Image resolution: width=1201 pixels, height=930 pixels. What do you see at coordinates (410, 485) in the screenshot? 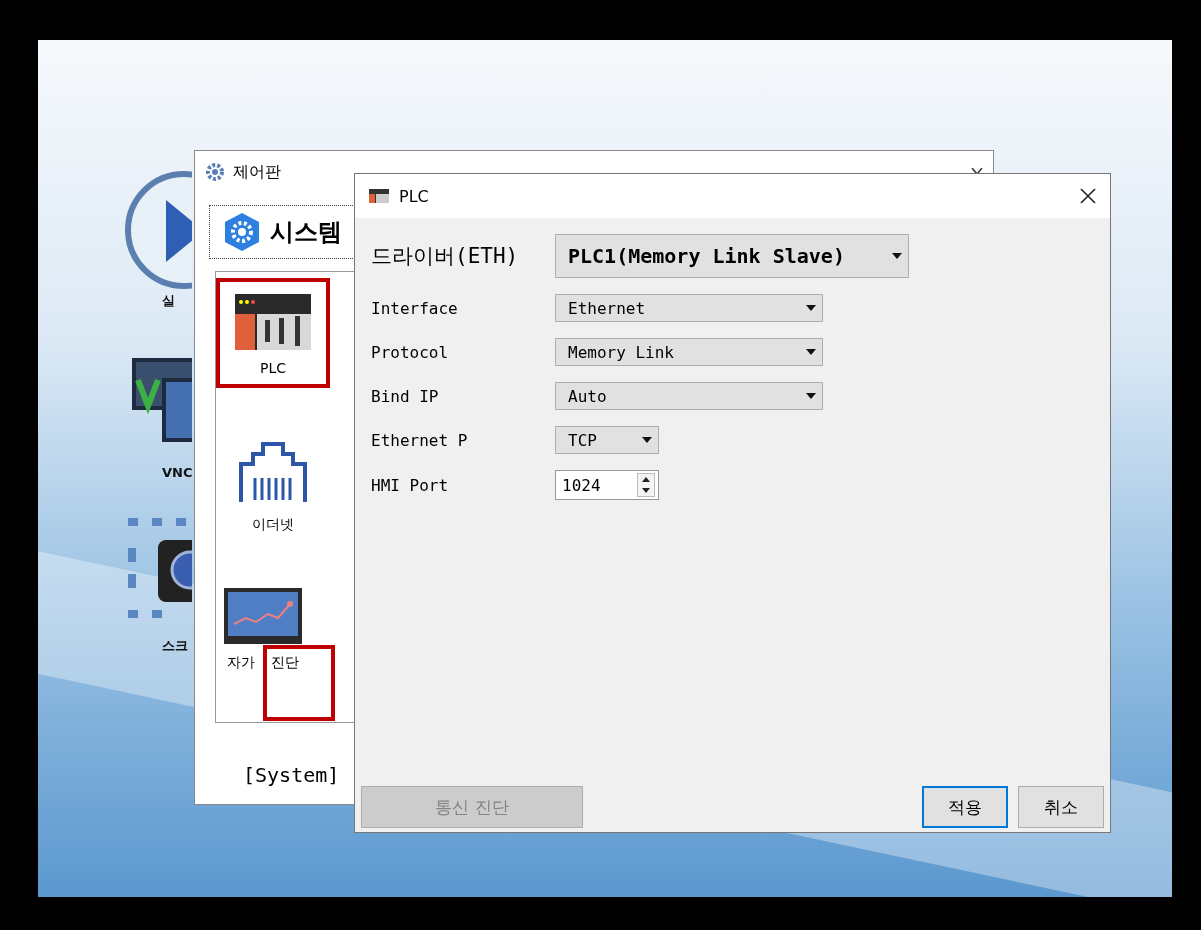
I see `field-label: HMI Port` at bounding box center [410, 485].